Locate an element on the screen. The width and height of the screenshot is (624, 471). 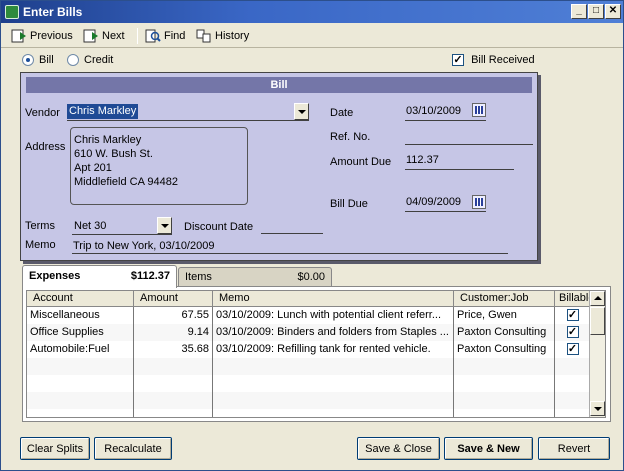
row-account: Office Supplies is located at coordinates (80, 332).